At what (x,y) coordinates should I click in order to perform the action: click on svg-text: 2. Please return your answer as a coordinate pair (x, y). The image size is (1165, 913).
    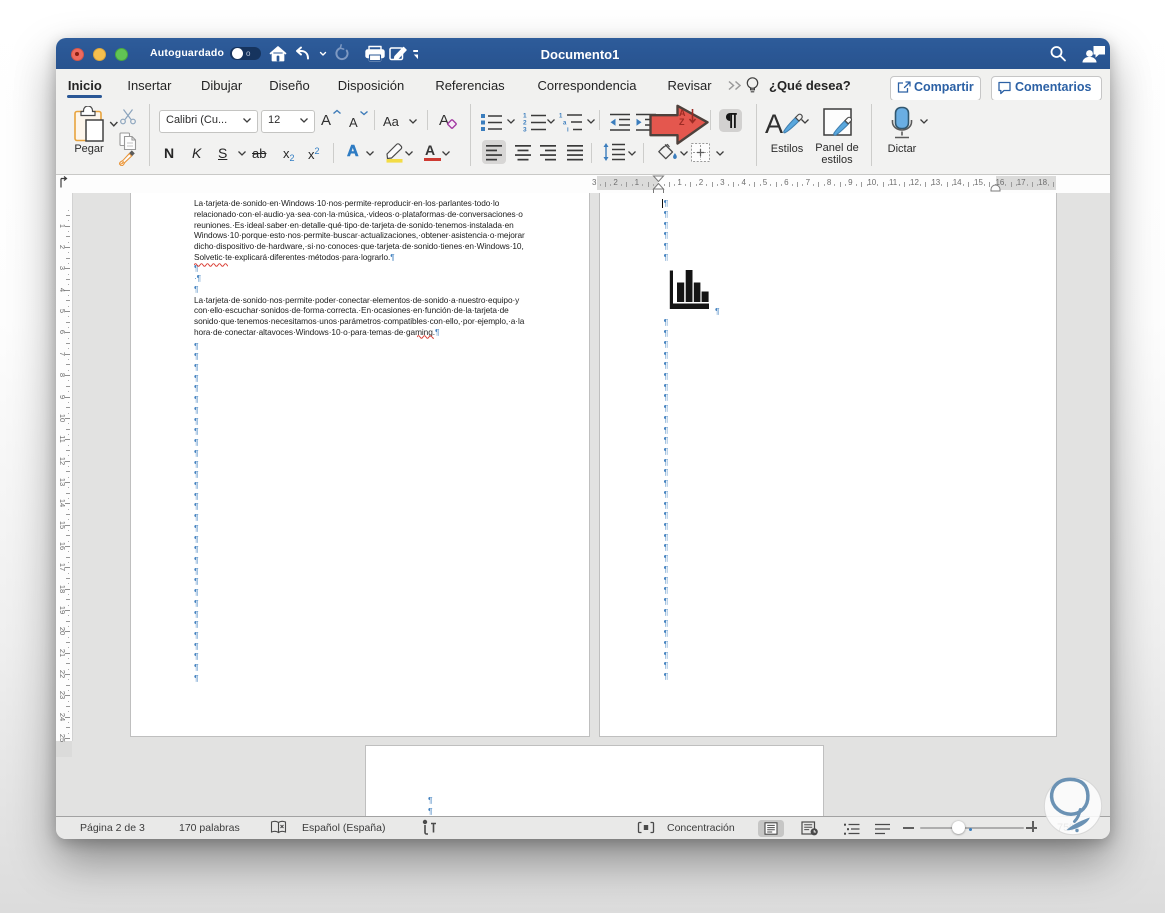
    Looking at the image, I should click on (525, 123).